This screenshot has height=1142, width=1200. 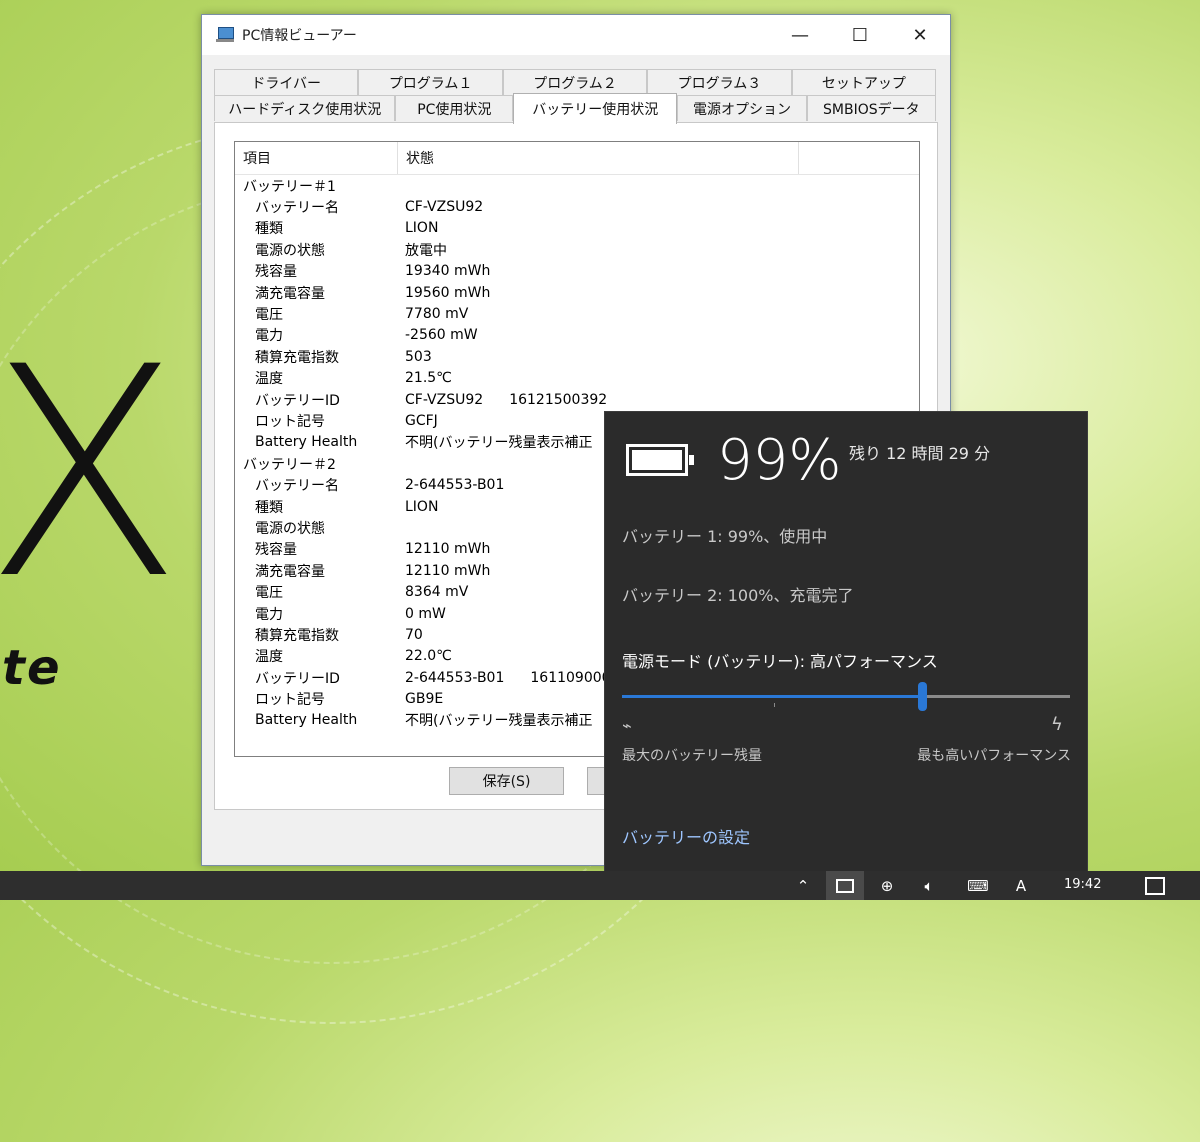 What do you see at coordinates (426, 250) in the screenshot?
I see `list-item-value-text: 放電中` at bounding box center [426, 250].